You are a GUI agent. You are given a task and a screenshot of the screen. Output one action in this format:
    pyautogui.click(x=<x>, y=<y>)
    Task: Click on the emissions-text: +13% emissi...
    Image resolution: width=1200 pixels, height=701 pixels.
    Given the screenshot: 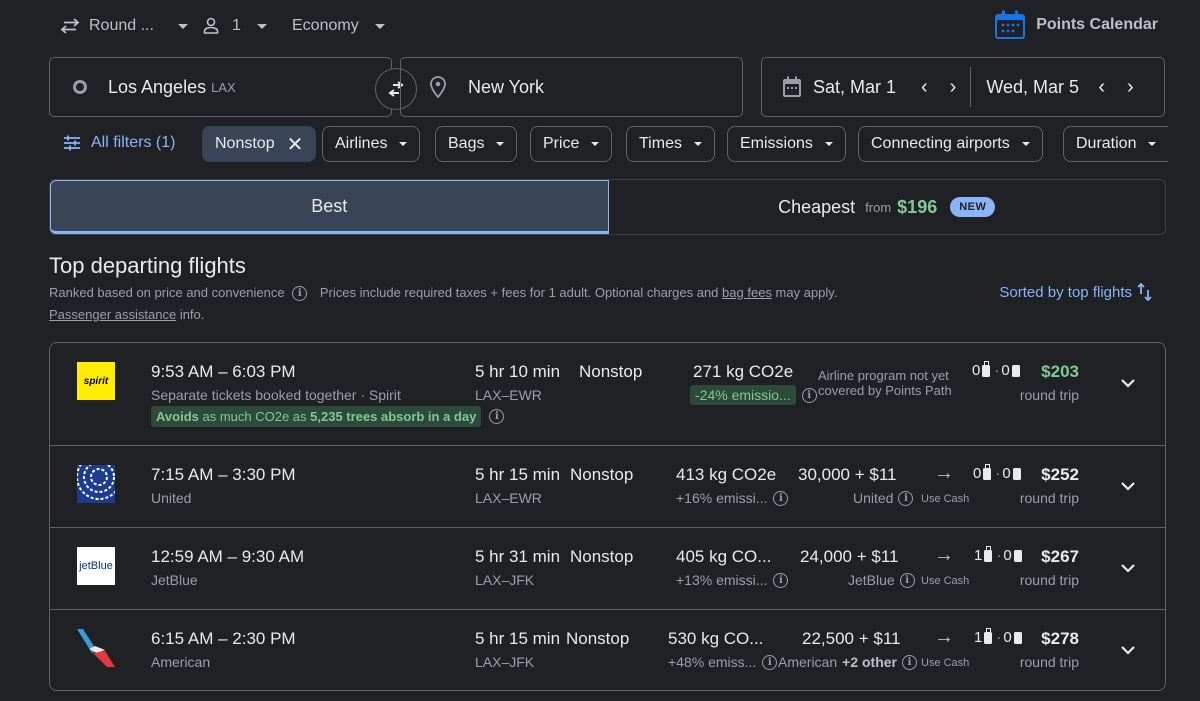 What is the action you would take?
    pyautogui.click(x=722, y=580)
    